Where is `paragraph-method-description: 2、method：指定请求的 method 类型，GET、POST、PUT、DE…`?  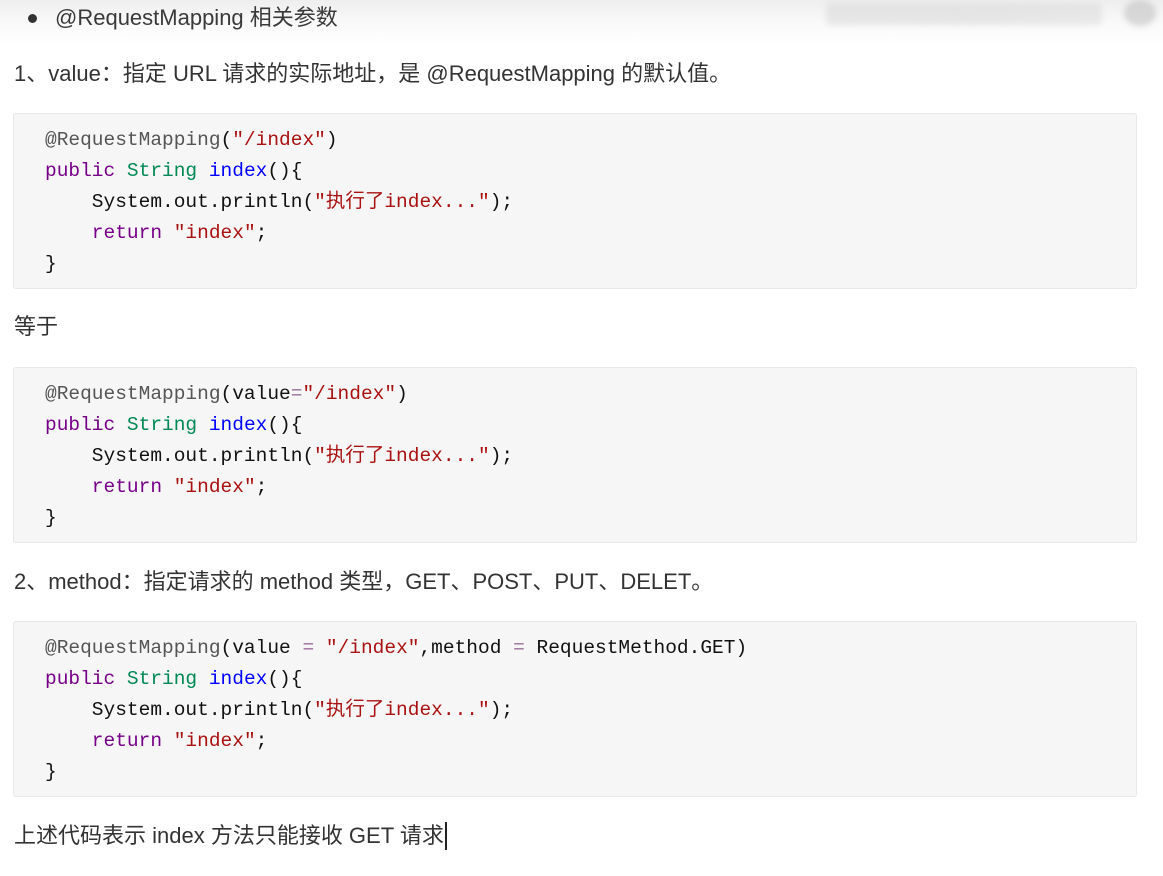 paragraph-method-description: 2、method：指定请求的 method 类型，GET、POST、PUT、DE… is located at coordinates (363, 582).